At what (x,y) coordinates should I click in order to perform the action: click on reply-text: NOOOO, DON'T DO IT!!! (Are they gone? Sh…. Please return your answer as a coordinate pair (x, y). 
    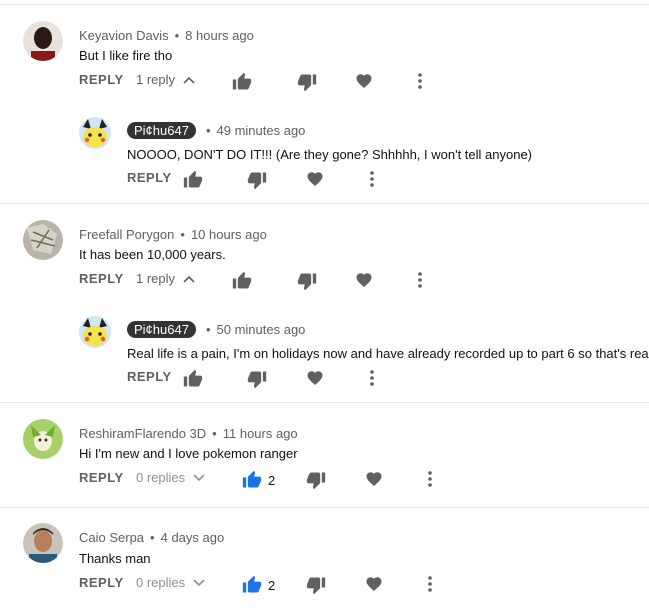
    Looking at the image, I should click on (330, 154).